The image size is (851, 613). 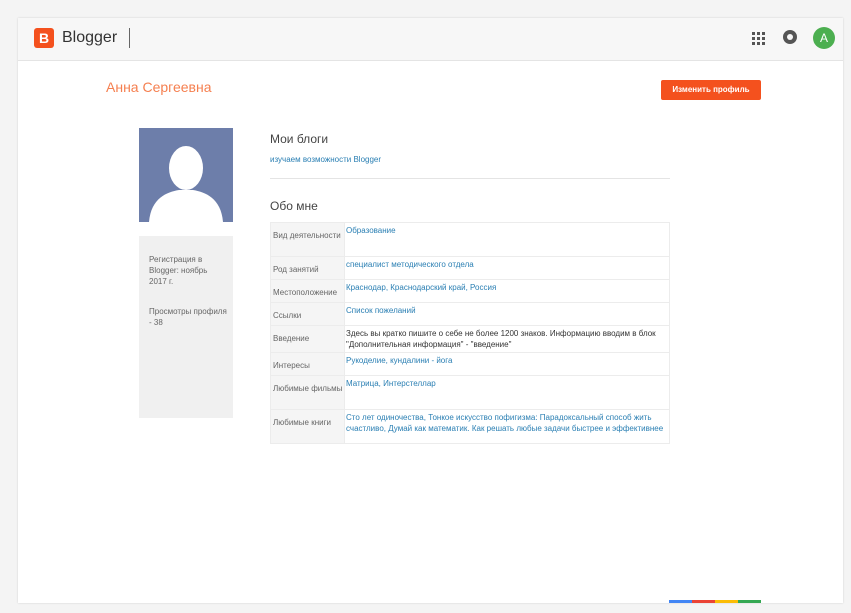 What do you see at coordinates (507, 392) in the screenshot?
I see `row-value-link: Матрица, Интерстеллар` at bounding box center [507, 392].